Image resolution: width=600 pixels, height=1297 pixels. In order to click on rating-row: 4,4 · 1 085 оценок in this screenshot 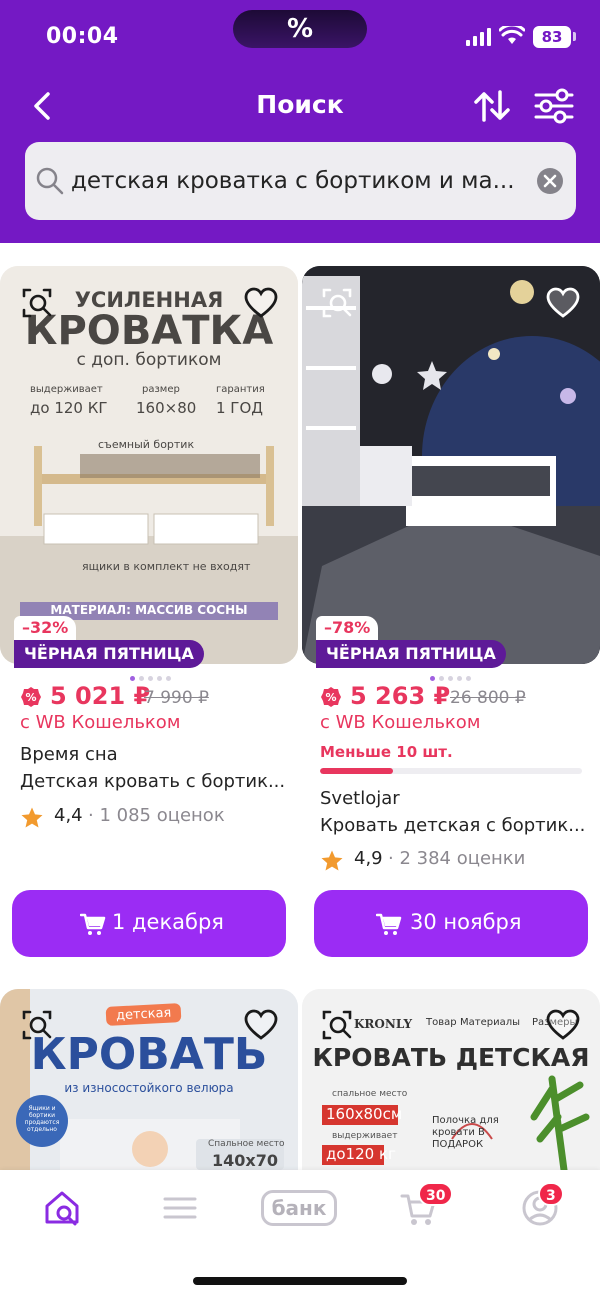, I will do `click(155, 819)`.